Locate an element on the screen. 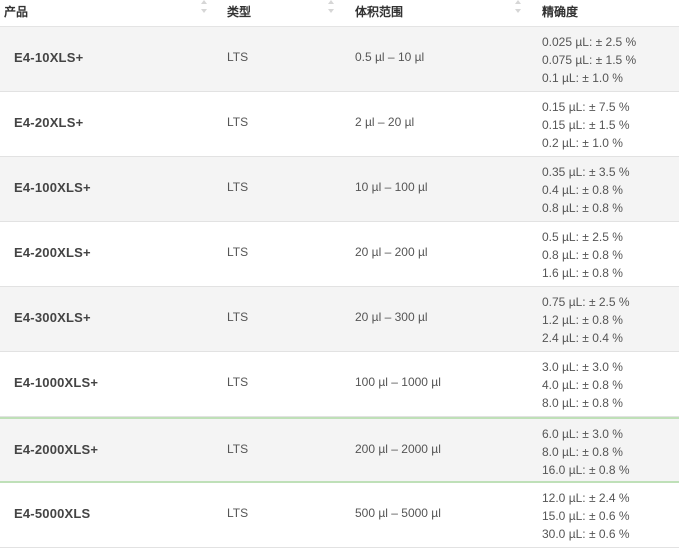 The height and width of the screenshot is (548, 679). volume-cell: 200 µl – 2000 µl is located at coordinates (398, 449).